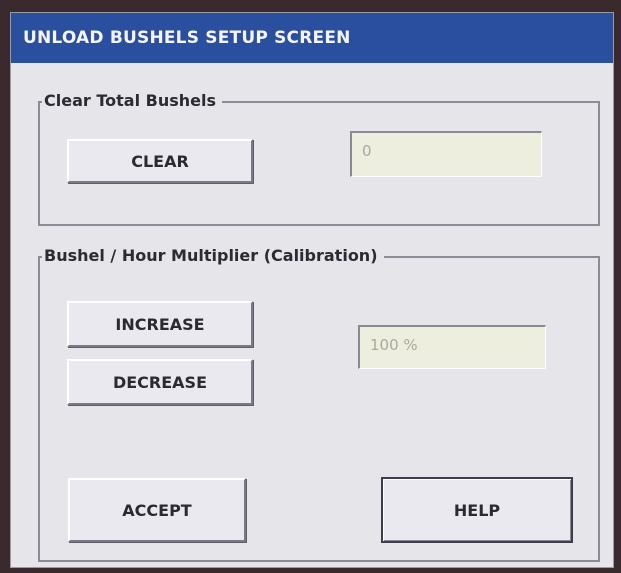 The width and height of the screenshot is (621, 573). What do you see at coordinates (160, 382) in the screenshot?
I see `decrease-button: DECREASE` at bounding box center [160, 382].